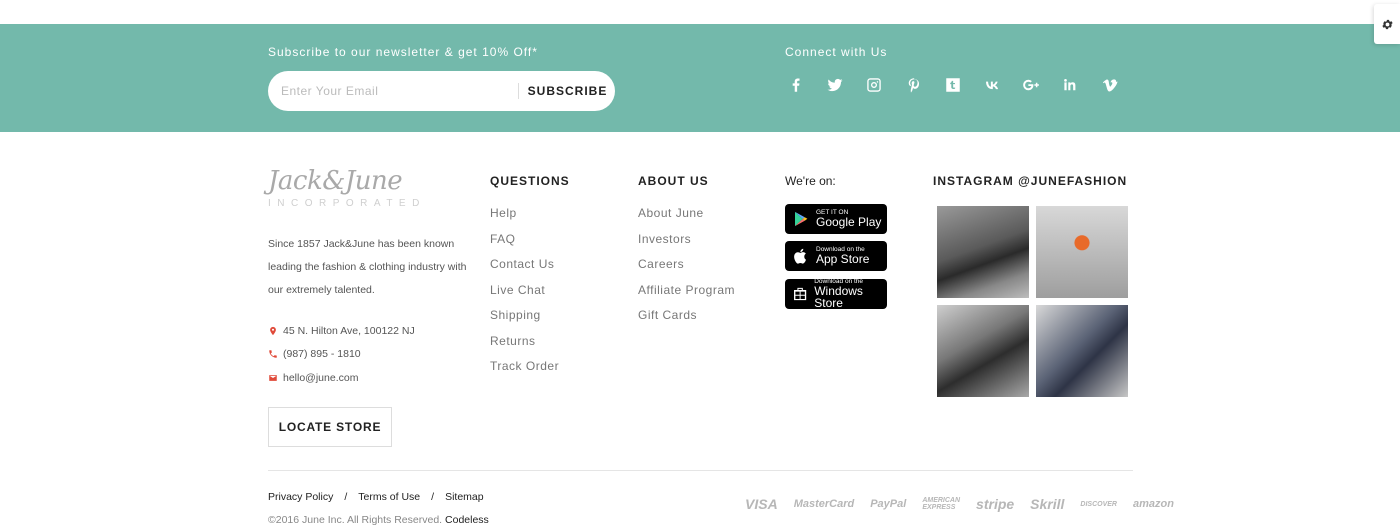  What do you see at coordinates (273, 378) in the screenshot?
I see `mail-icon` at bounding box center [273, 378].